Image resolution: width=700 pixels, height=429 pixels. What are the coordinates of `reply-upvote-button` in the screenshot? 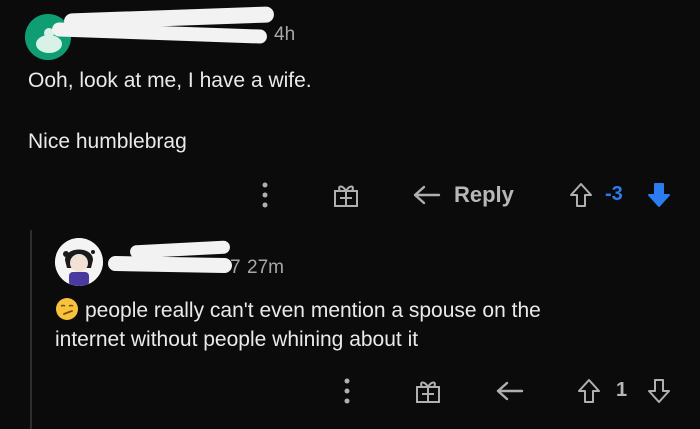 It's located at (589, 391).